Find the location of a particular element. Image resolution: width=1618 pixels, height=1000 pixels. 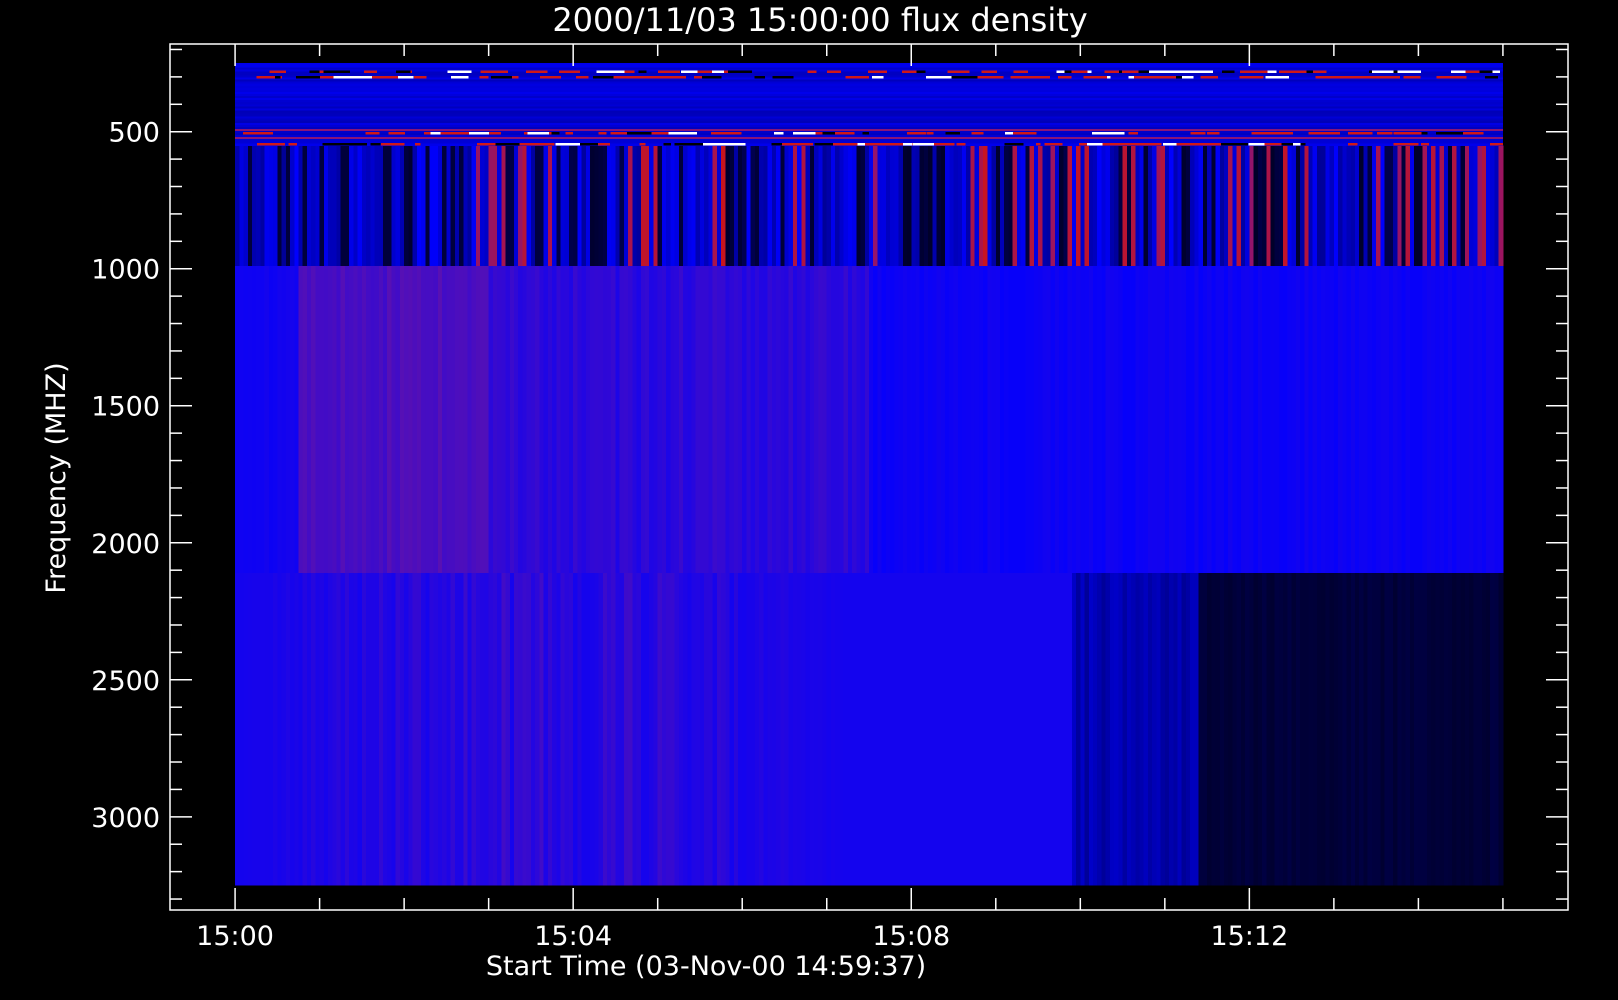

y-tick-label: 1000 is located at coordinates (125, 270).